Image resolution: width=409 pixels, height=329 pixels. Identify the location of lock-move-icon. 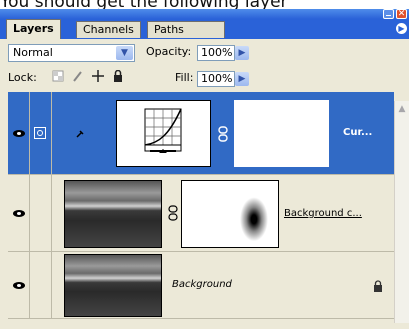
(98, 76).